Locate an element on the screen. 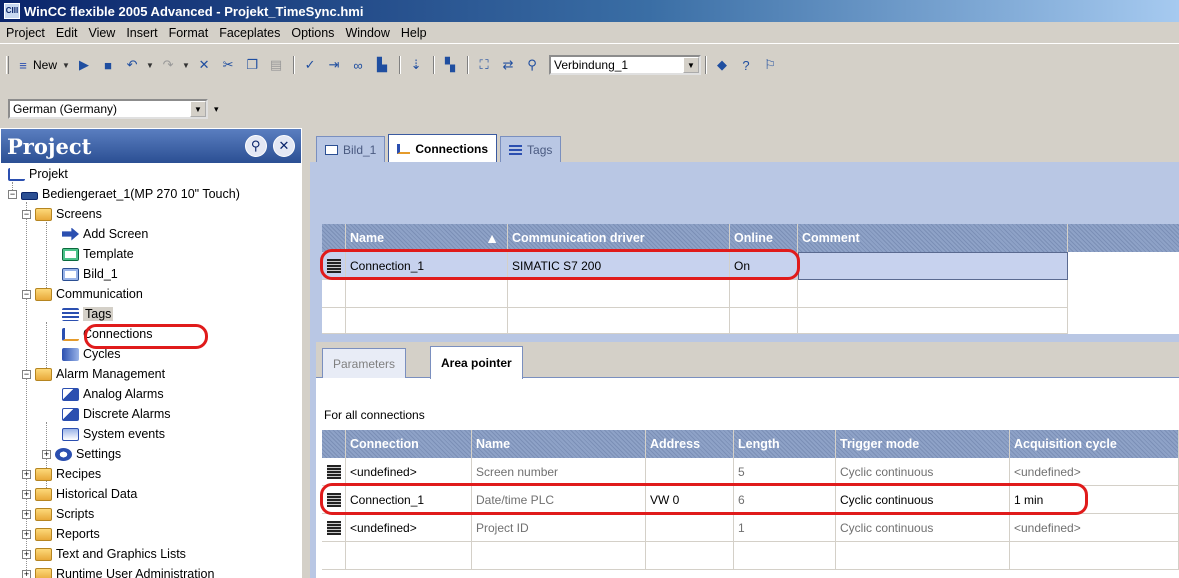  tree-item-reports: + Reports is located at coordinates (61, 534).